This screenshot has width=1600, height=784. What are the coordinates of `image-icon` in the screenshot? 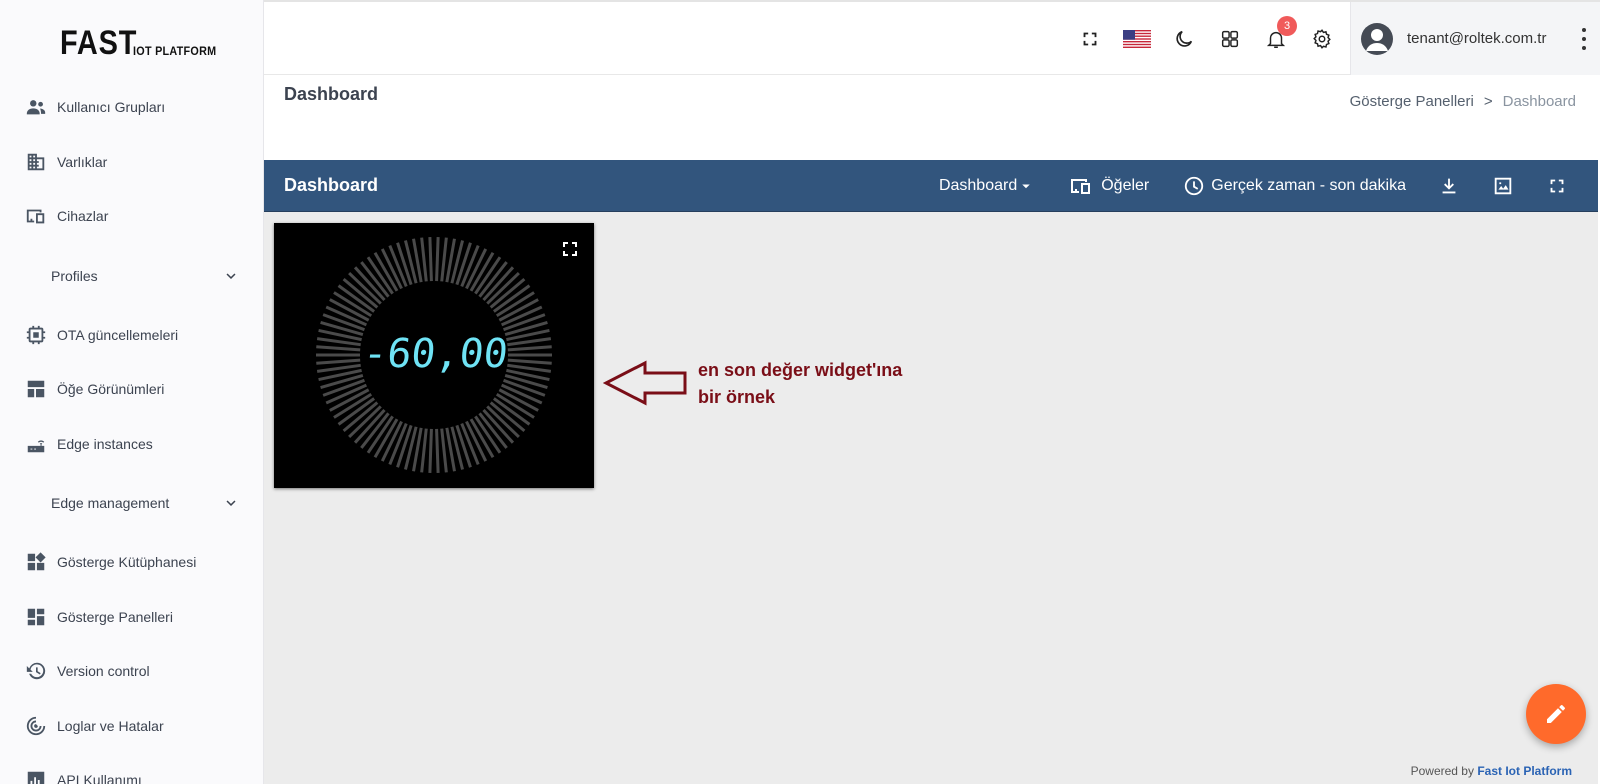 It's located at (1503, 185).